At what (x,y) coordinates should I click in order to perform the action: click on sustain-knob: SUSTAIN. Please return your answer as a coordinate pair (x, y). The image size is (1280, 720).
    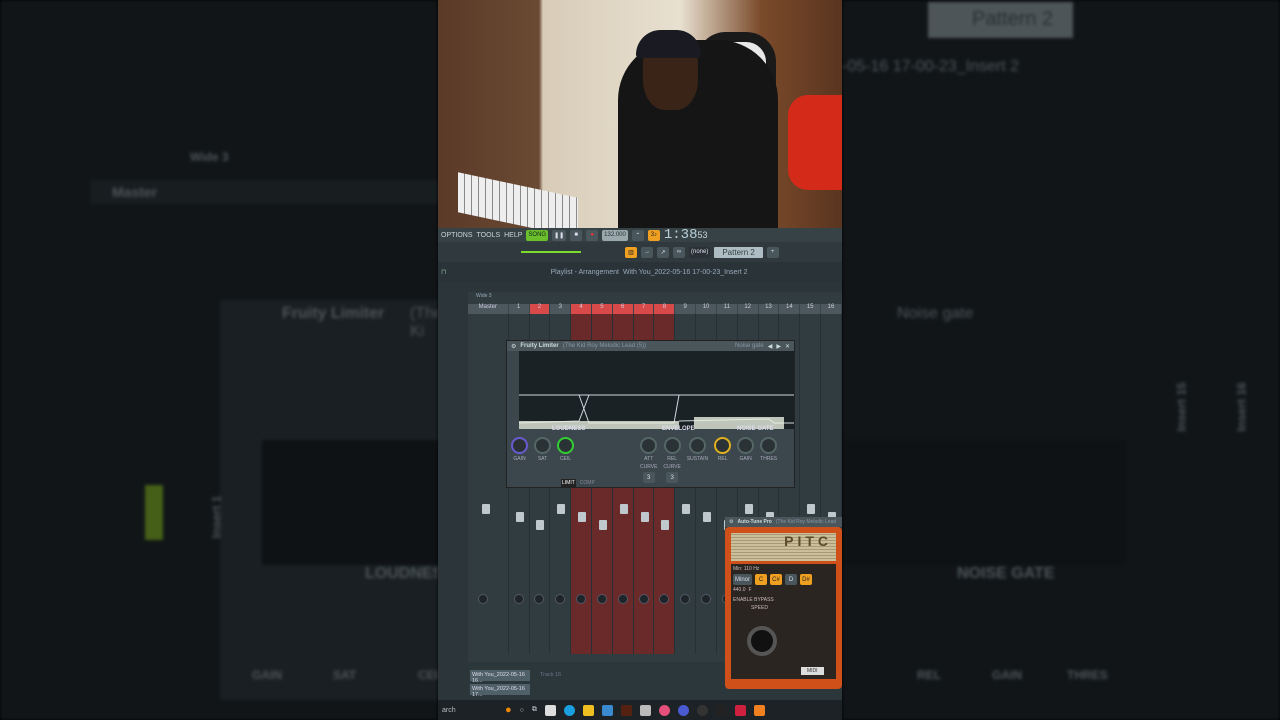
    Looking at the image, I should click on (697, 461).